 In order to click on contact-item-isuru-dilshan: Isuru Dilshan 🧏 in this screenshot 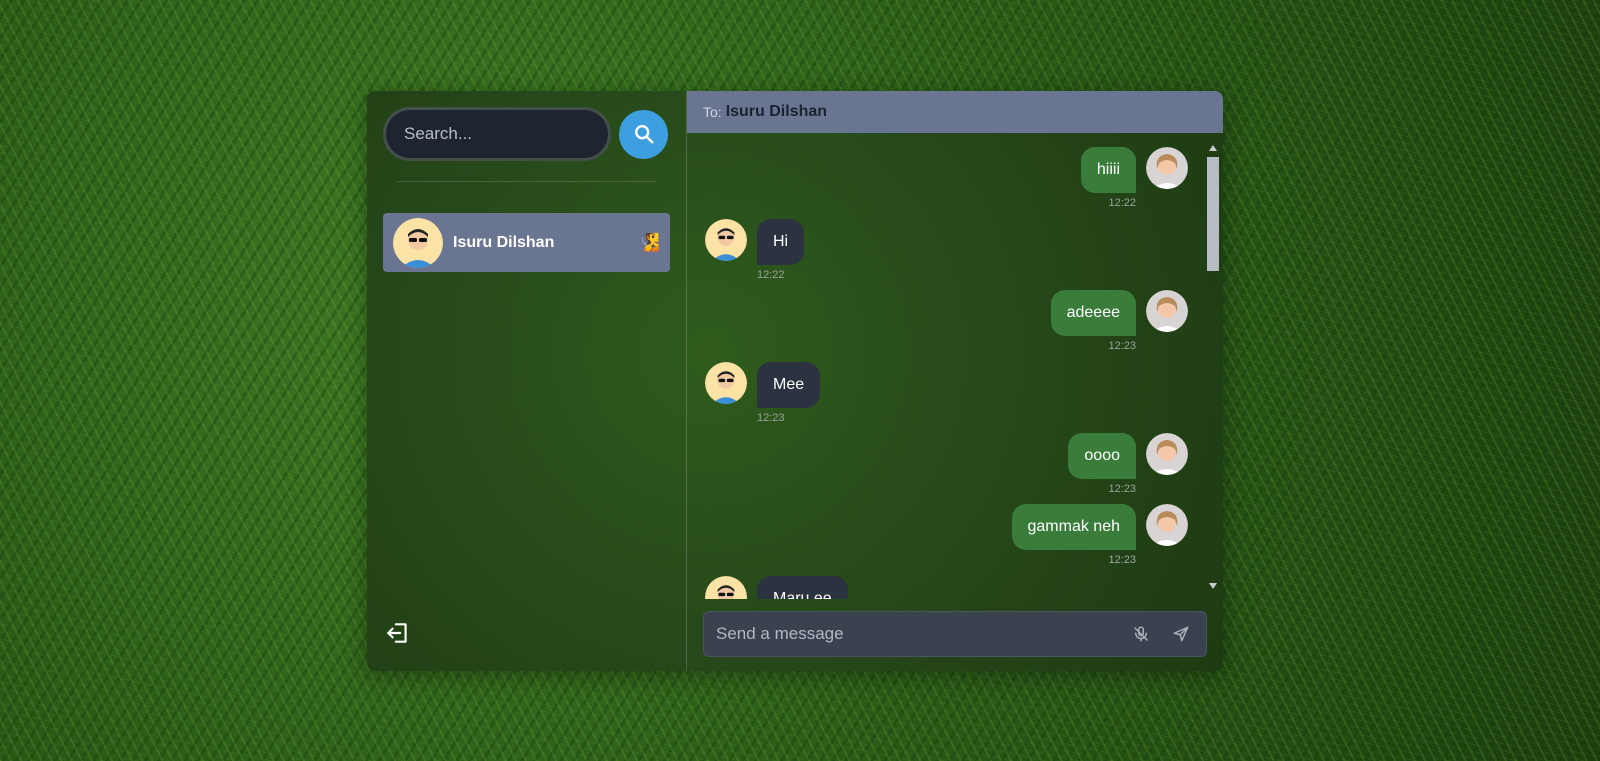, I will do `click(526, 242)`.